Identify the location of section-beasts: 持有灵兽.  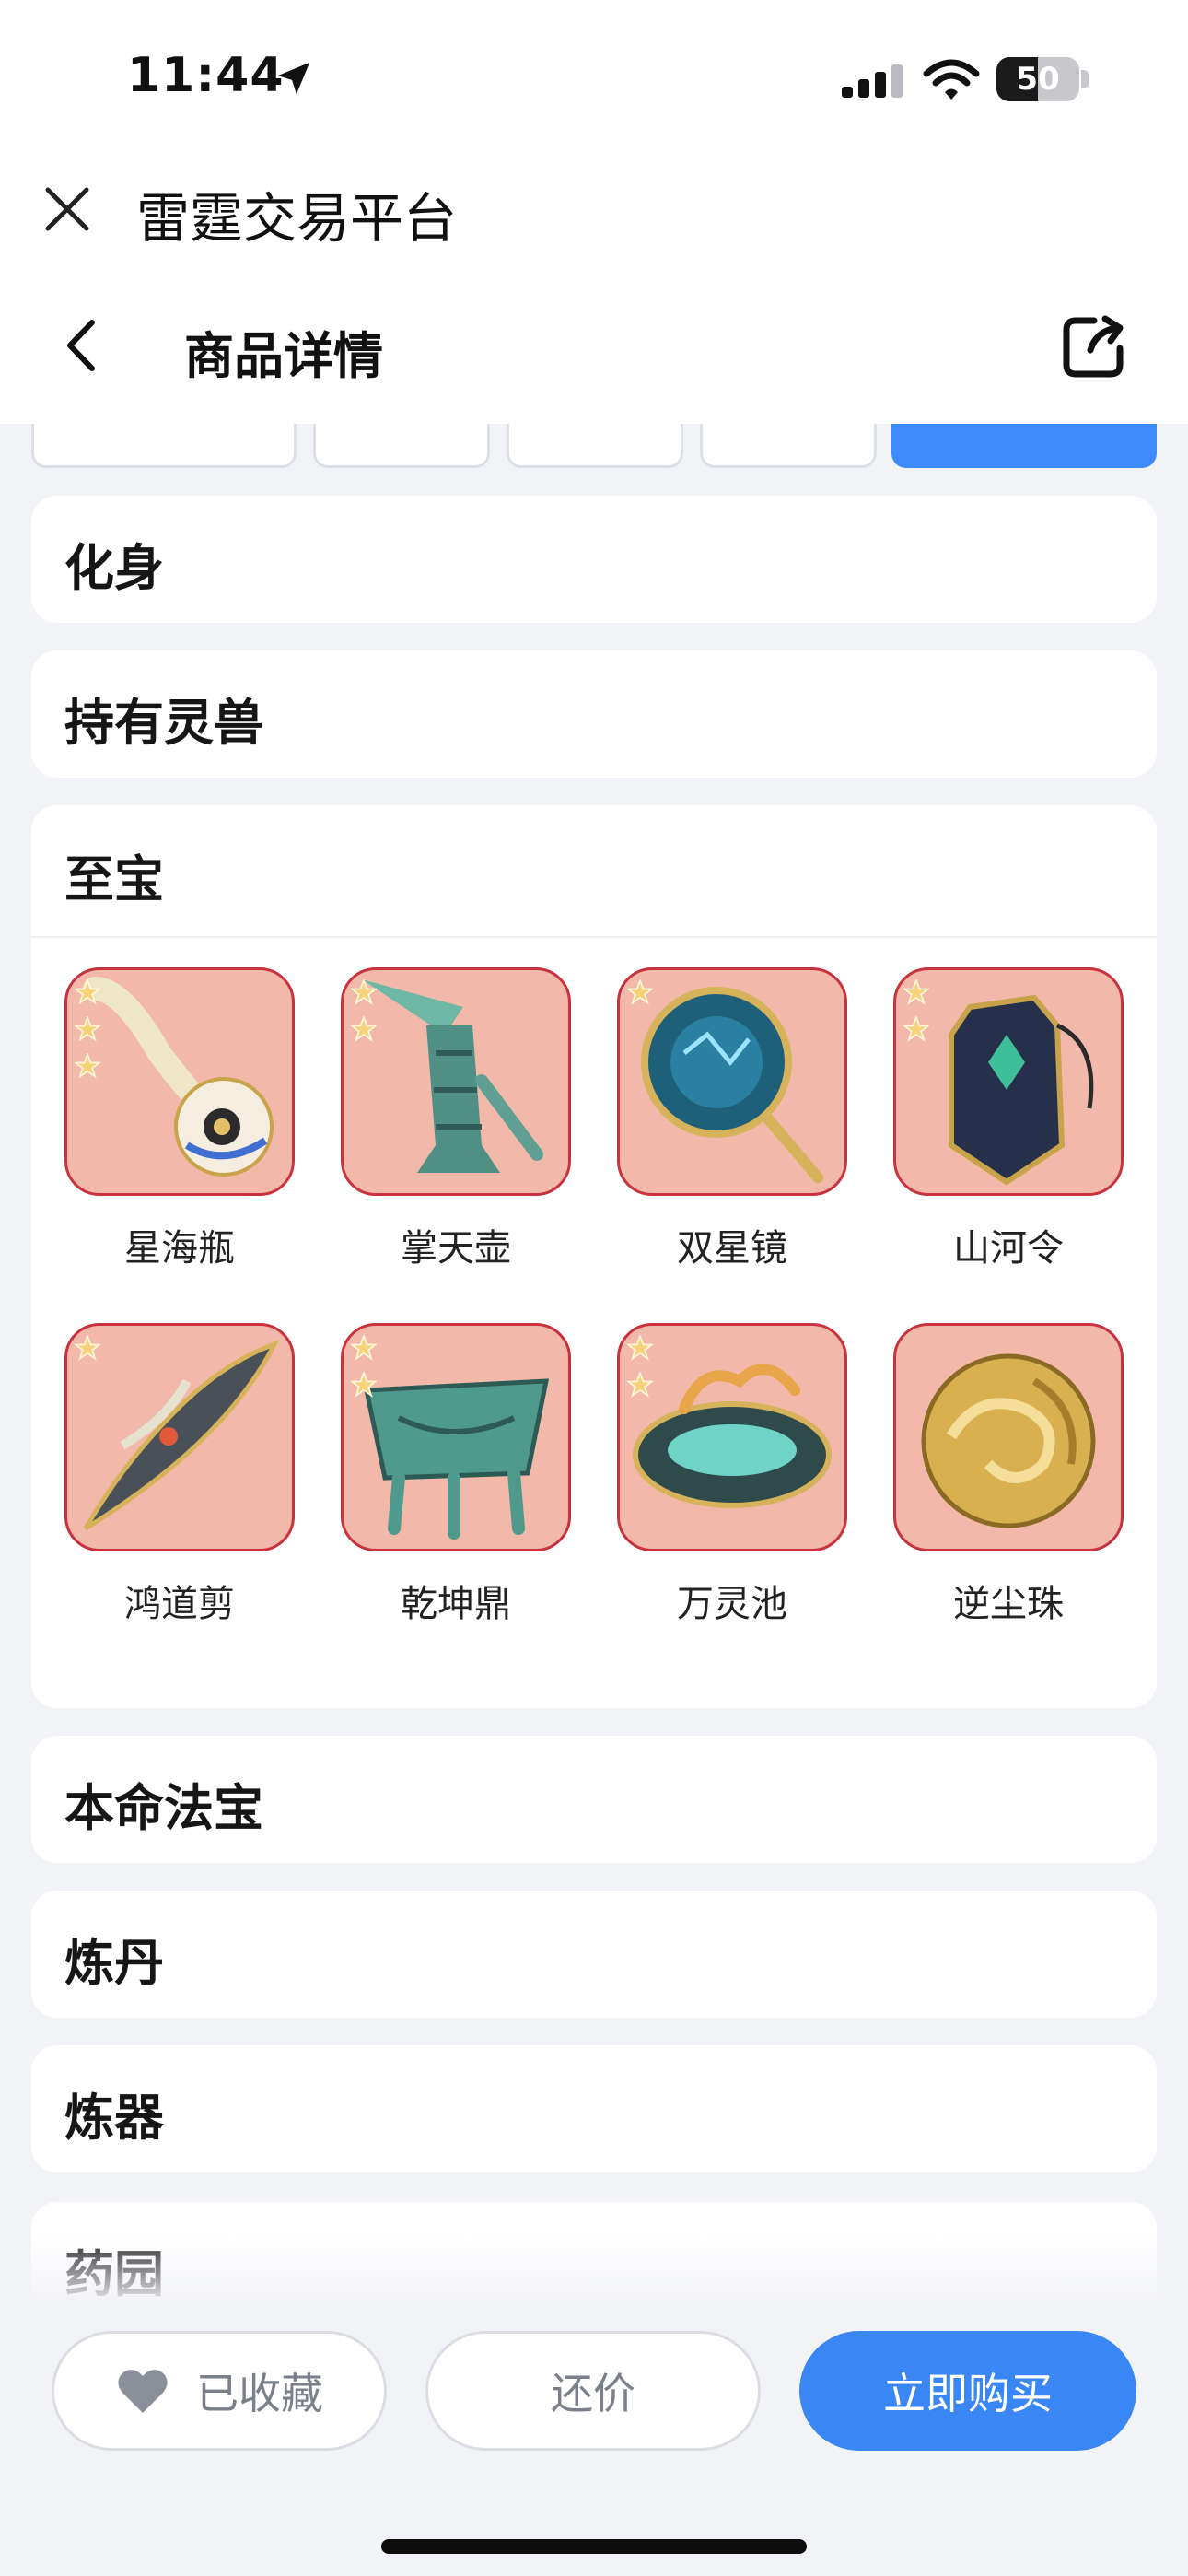
(594, 714).